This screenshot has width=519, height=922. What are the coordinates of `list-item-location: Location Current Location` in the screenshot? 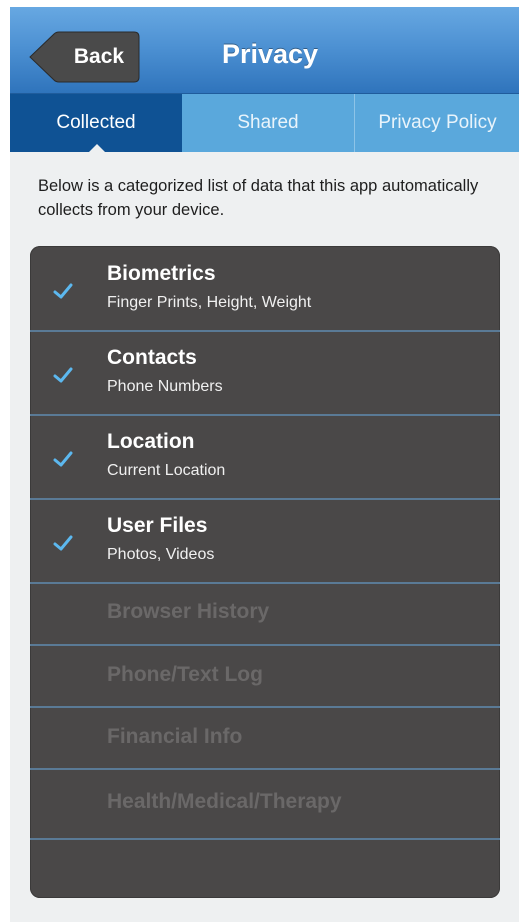 It's located at (265, 458).